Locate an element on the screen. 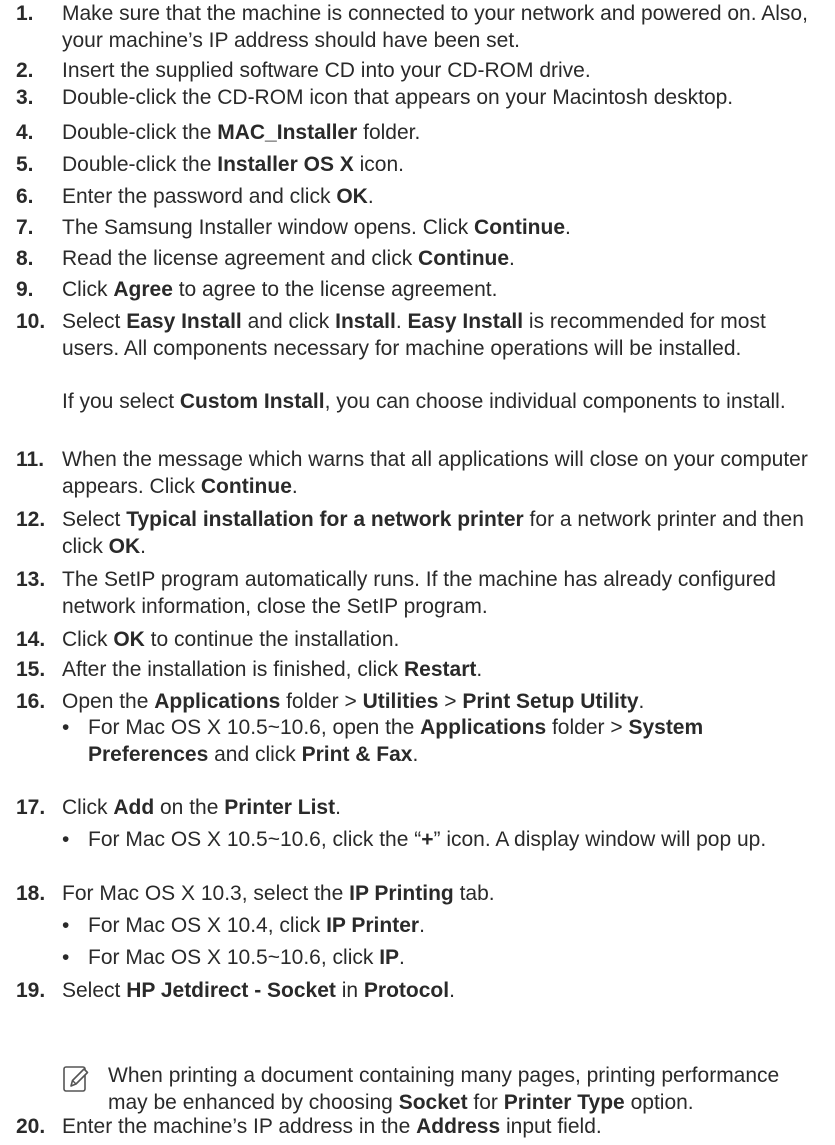  bold-term: Installer OS X is located at coordinates (285, 164).